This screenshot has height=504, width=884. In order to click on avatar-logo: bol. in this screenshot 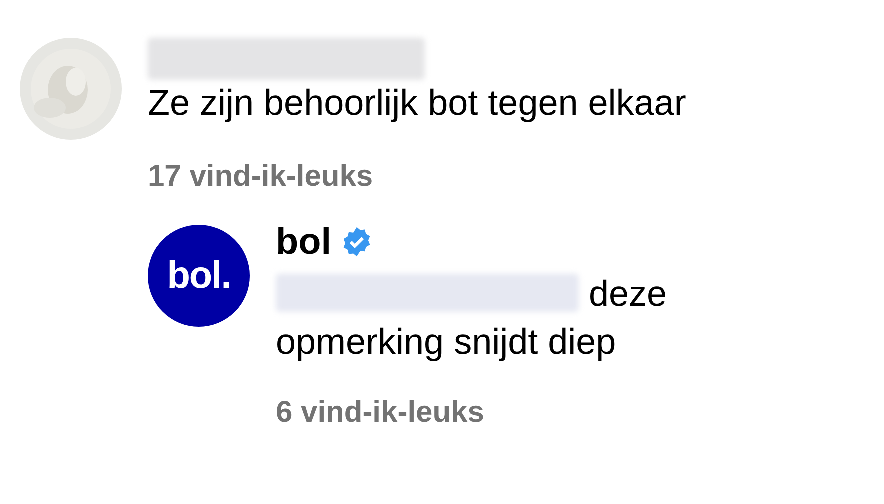, I will do `click(199, 276)`.